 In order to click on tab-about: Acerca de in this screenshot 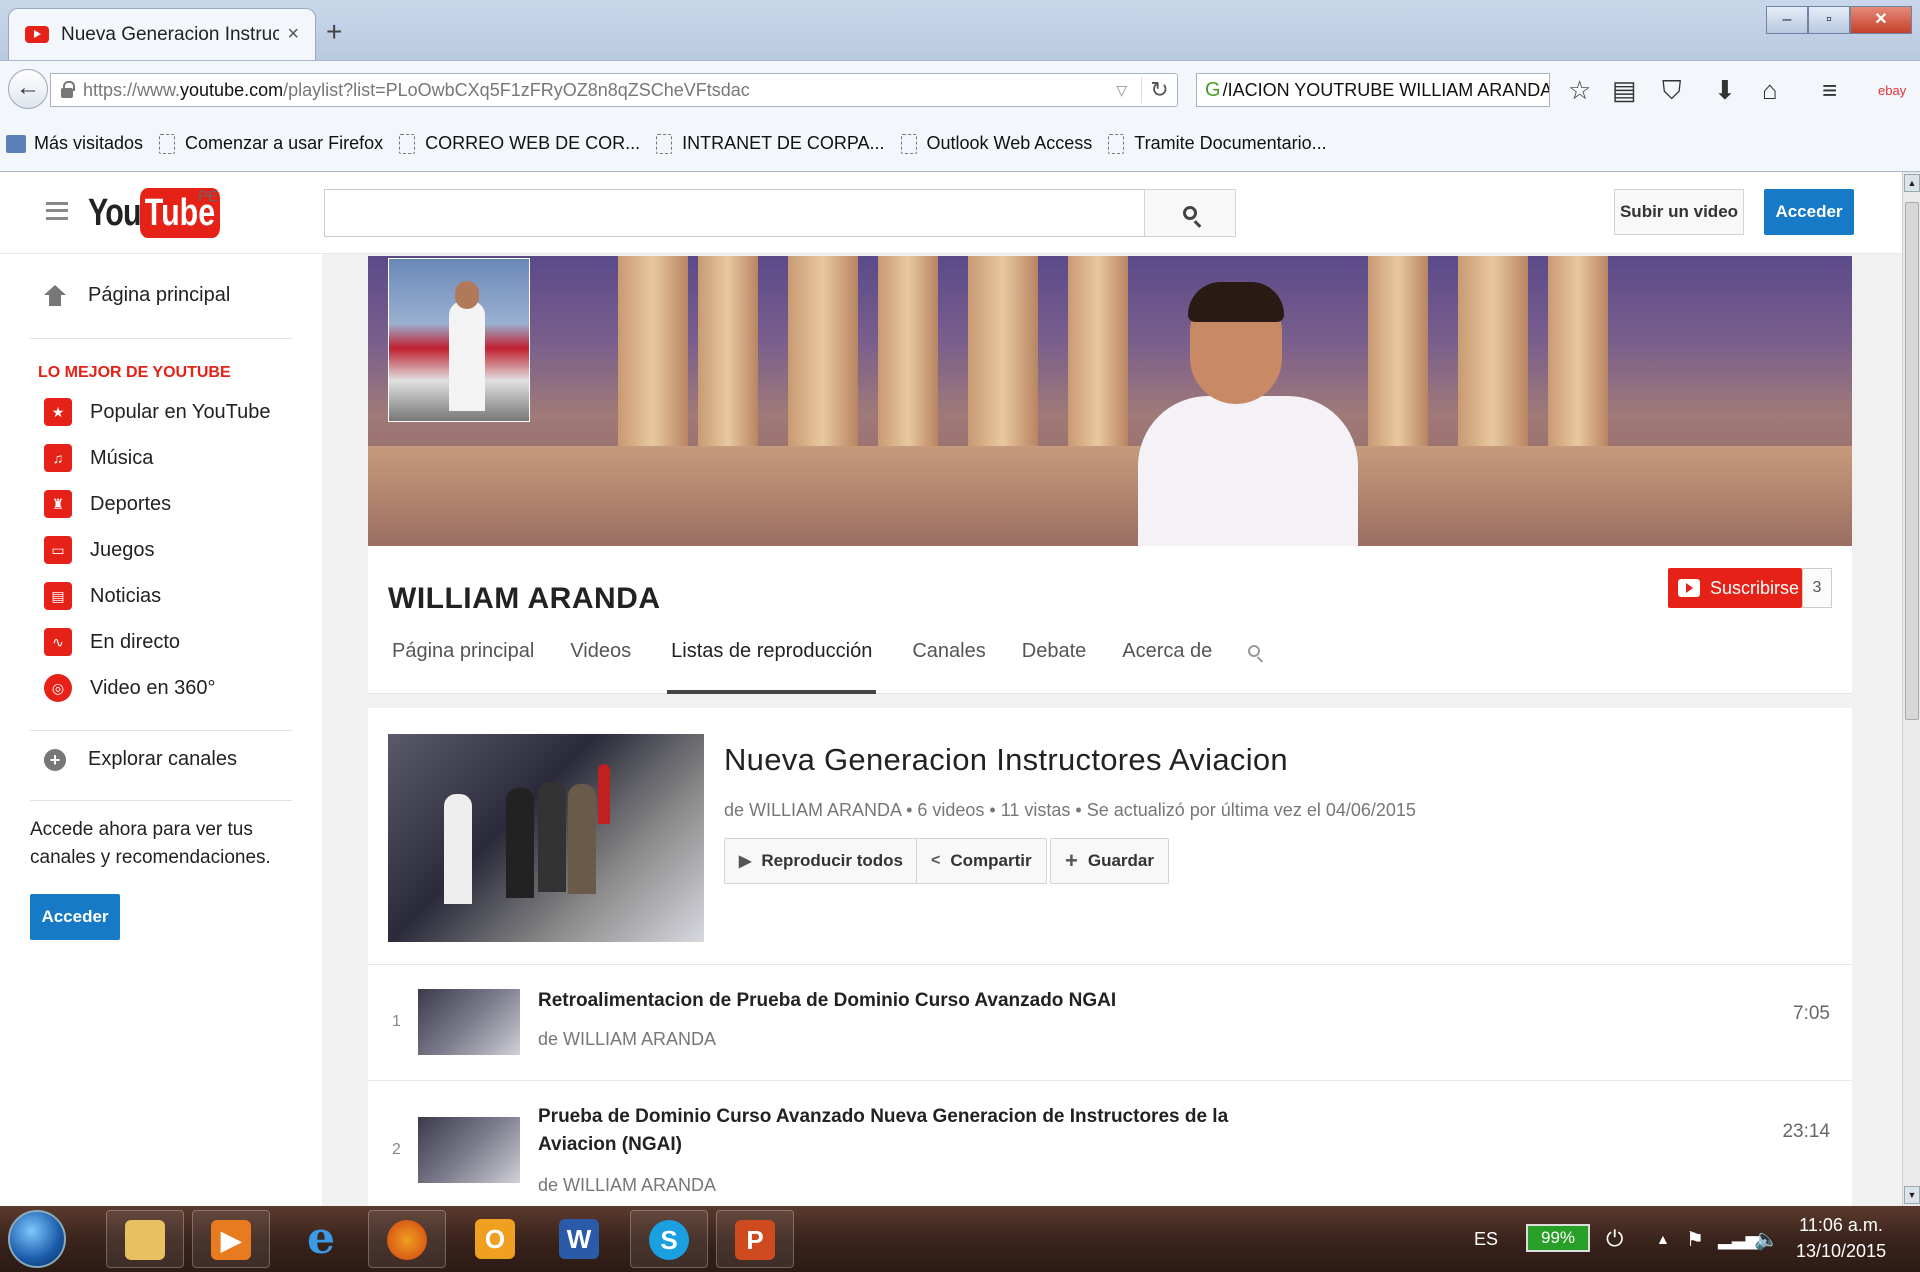, I will do `click(1167, 667)`.